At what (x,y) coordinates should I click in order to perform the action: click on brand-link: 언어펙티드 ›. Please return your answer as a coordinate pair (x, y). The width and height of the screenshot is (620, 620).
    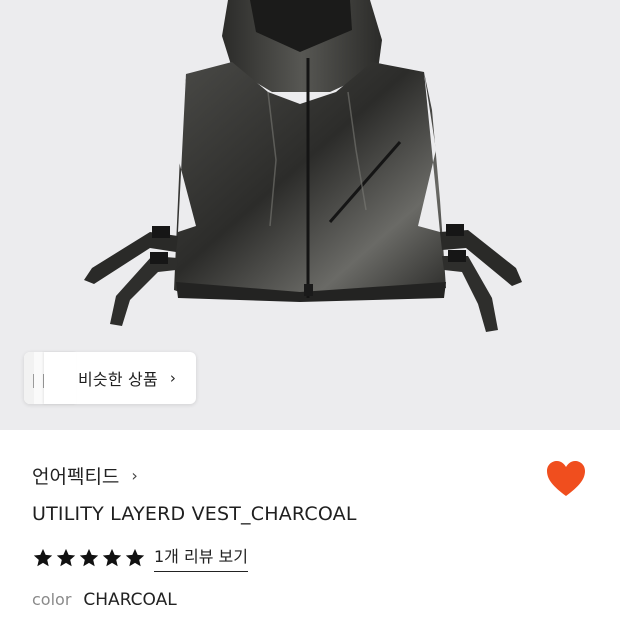
    Looking at the image, I should click on (85, 475).